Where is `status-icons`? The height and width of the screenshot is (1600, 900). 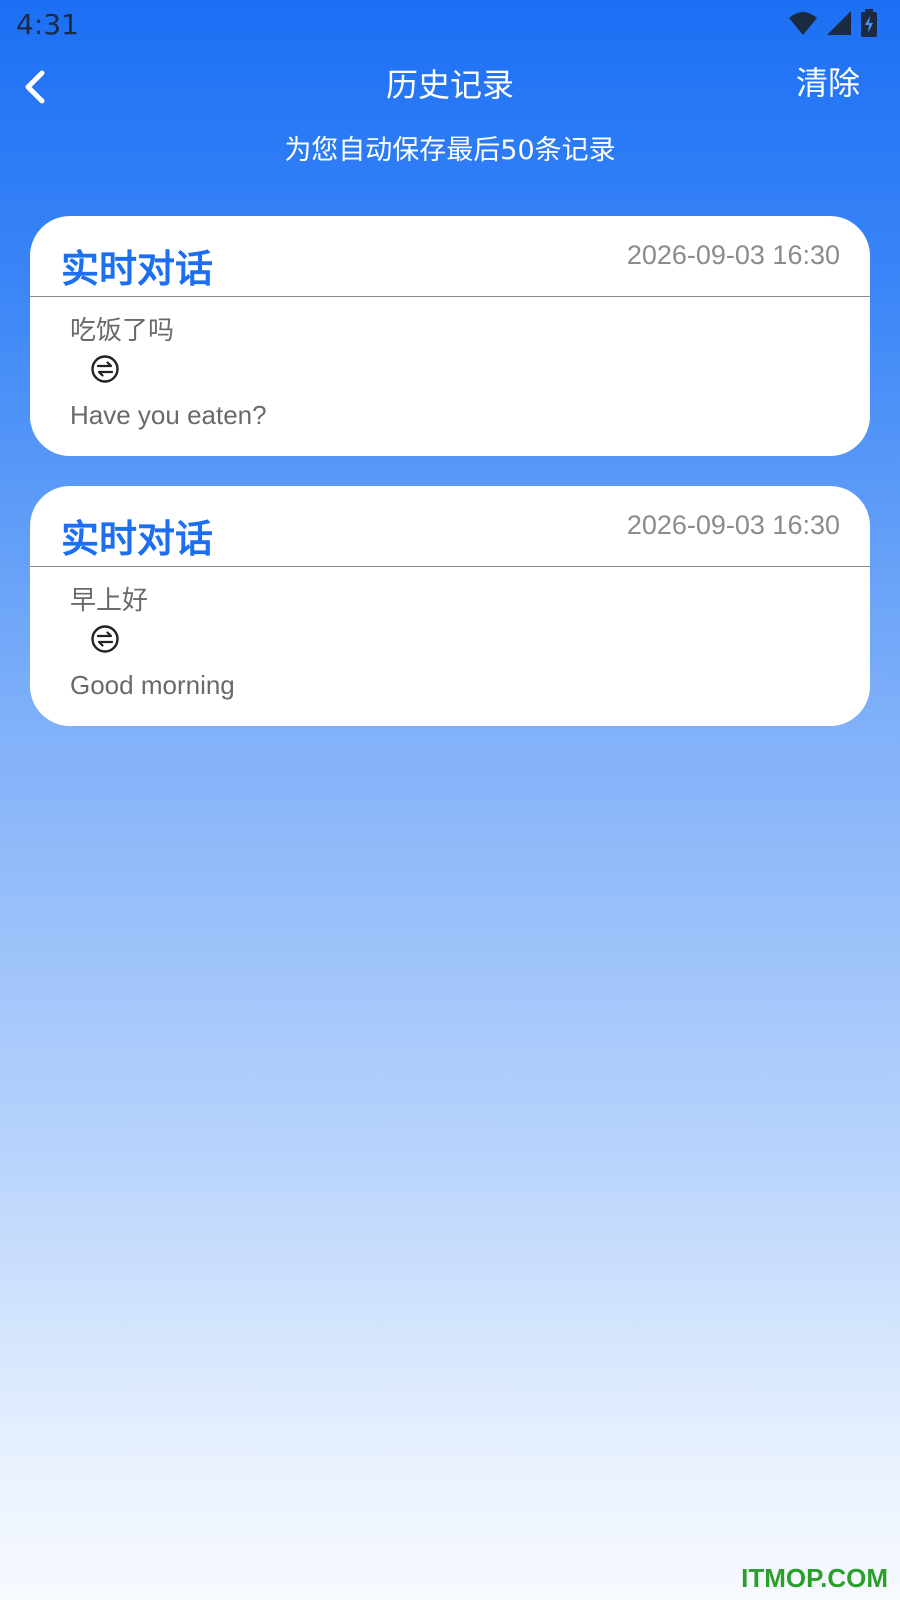
status-icons is located at coordinates (833, 23).